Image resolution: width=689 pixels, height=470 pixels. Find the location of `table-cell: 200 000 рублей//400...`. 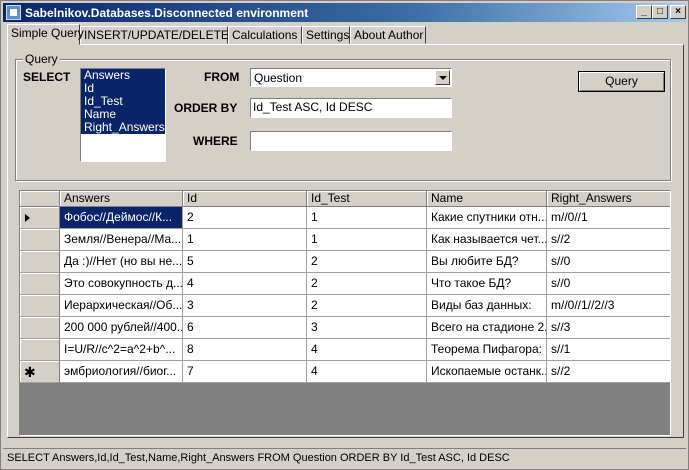

table-cell: 200 000 рублей//400... is located at coordinates (121, 328).